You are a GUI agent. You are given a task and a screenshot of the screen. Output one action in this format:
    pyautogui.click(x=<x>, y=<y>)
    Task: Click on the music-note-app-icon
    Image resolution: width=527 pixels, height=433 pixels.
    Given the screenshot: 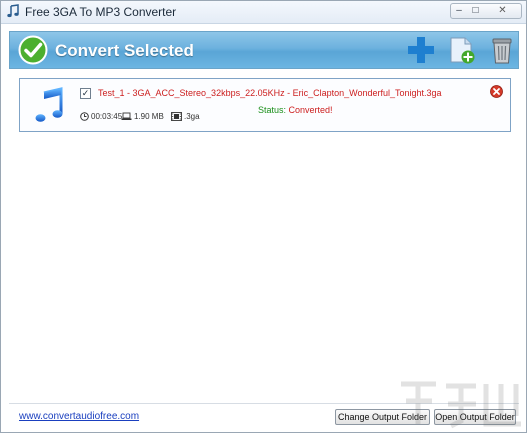 What is the action you would take?
    pyautogui.click(x=13, y=11)
    